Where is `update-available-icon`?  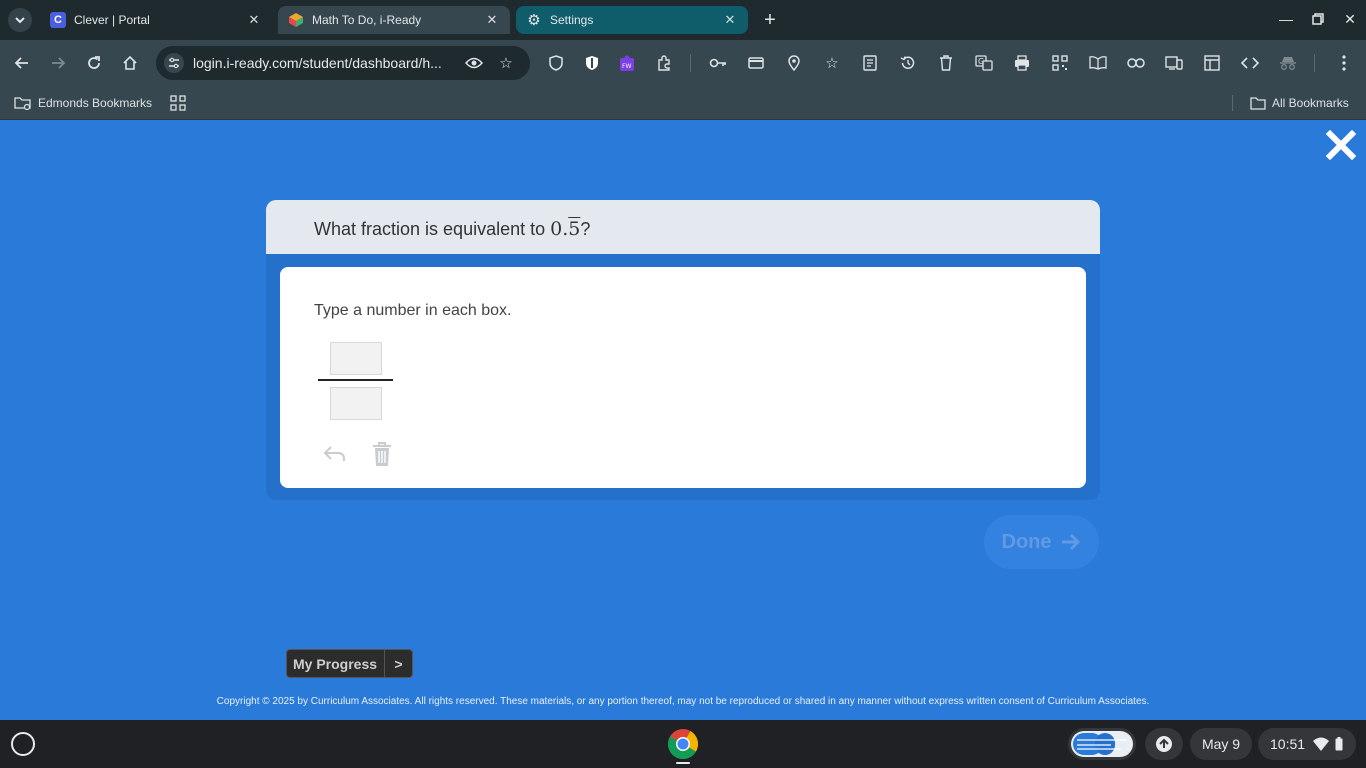 update-available-icon is located at coordinates (1164, 744).